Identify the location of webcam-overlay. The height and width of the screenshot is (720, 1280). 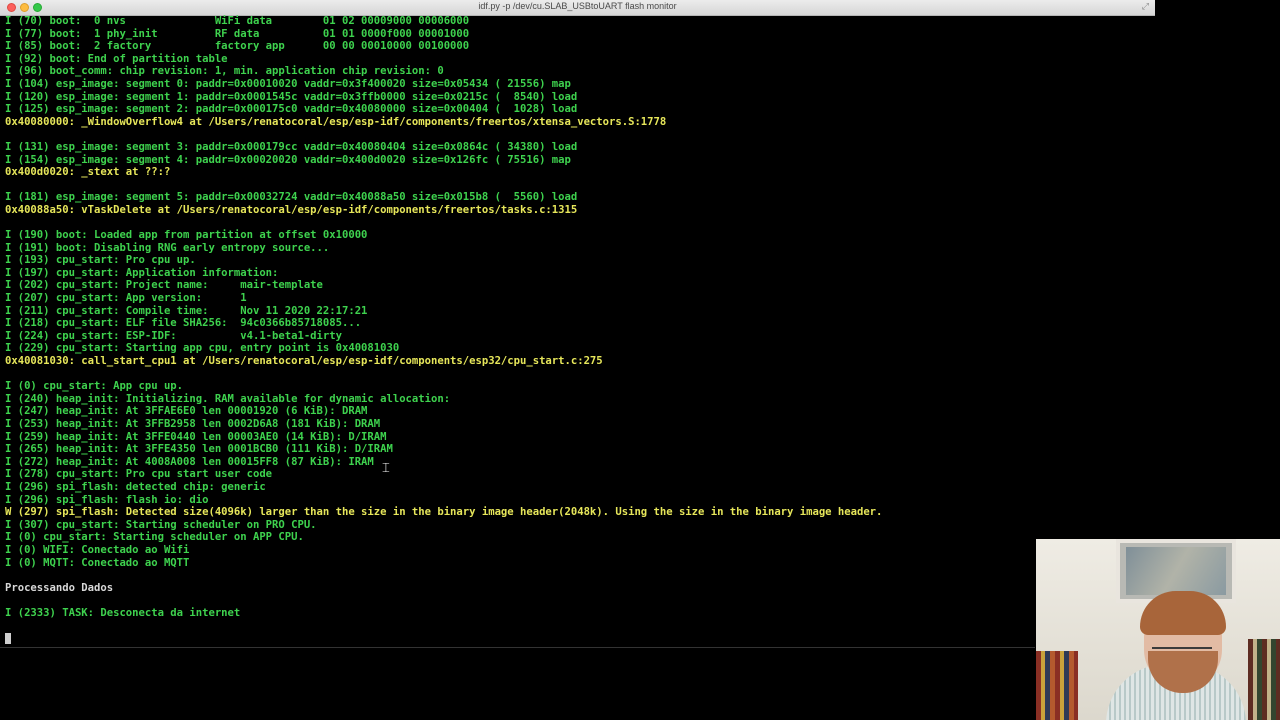
(1158, 629).